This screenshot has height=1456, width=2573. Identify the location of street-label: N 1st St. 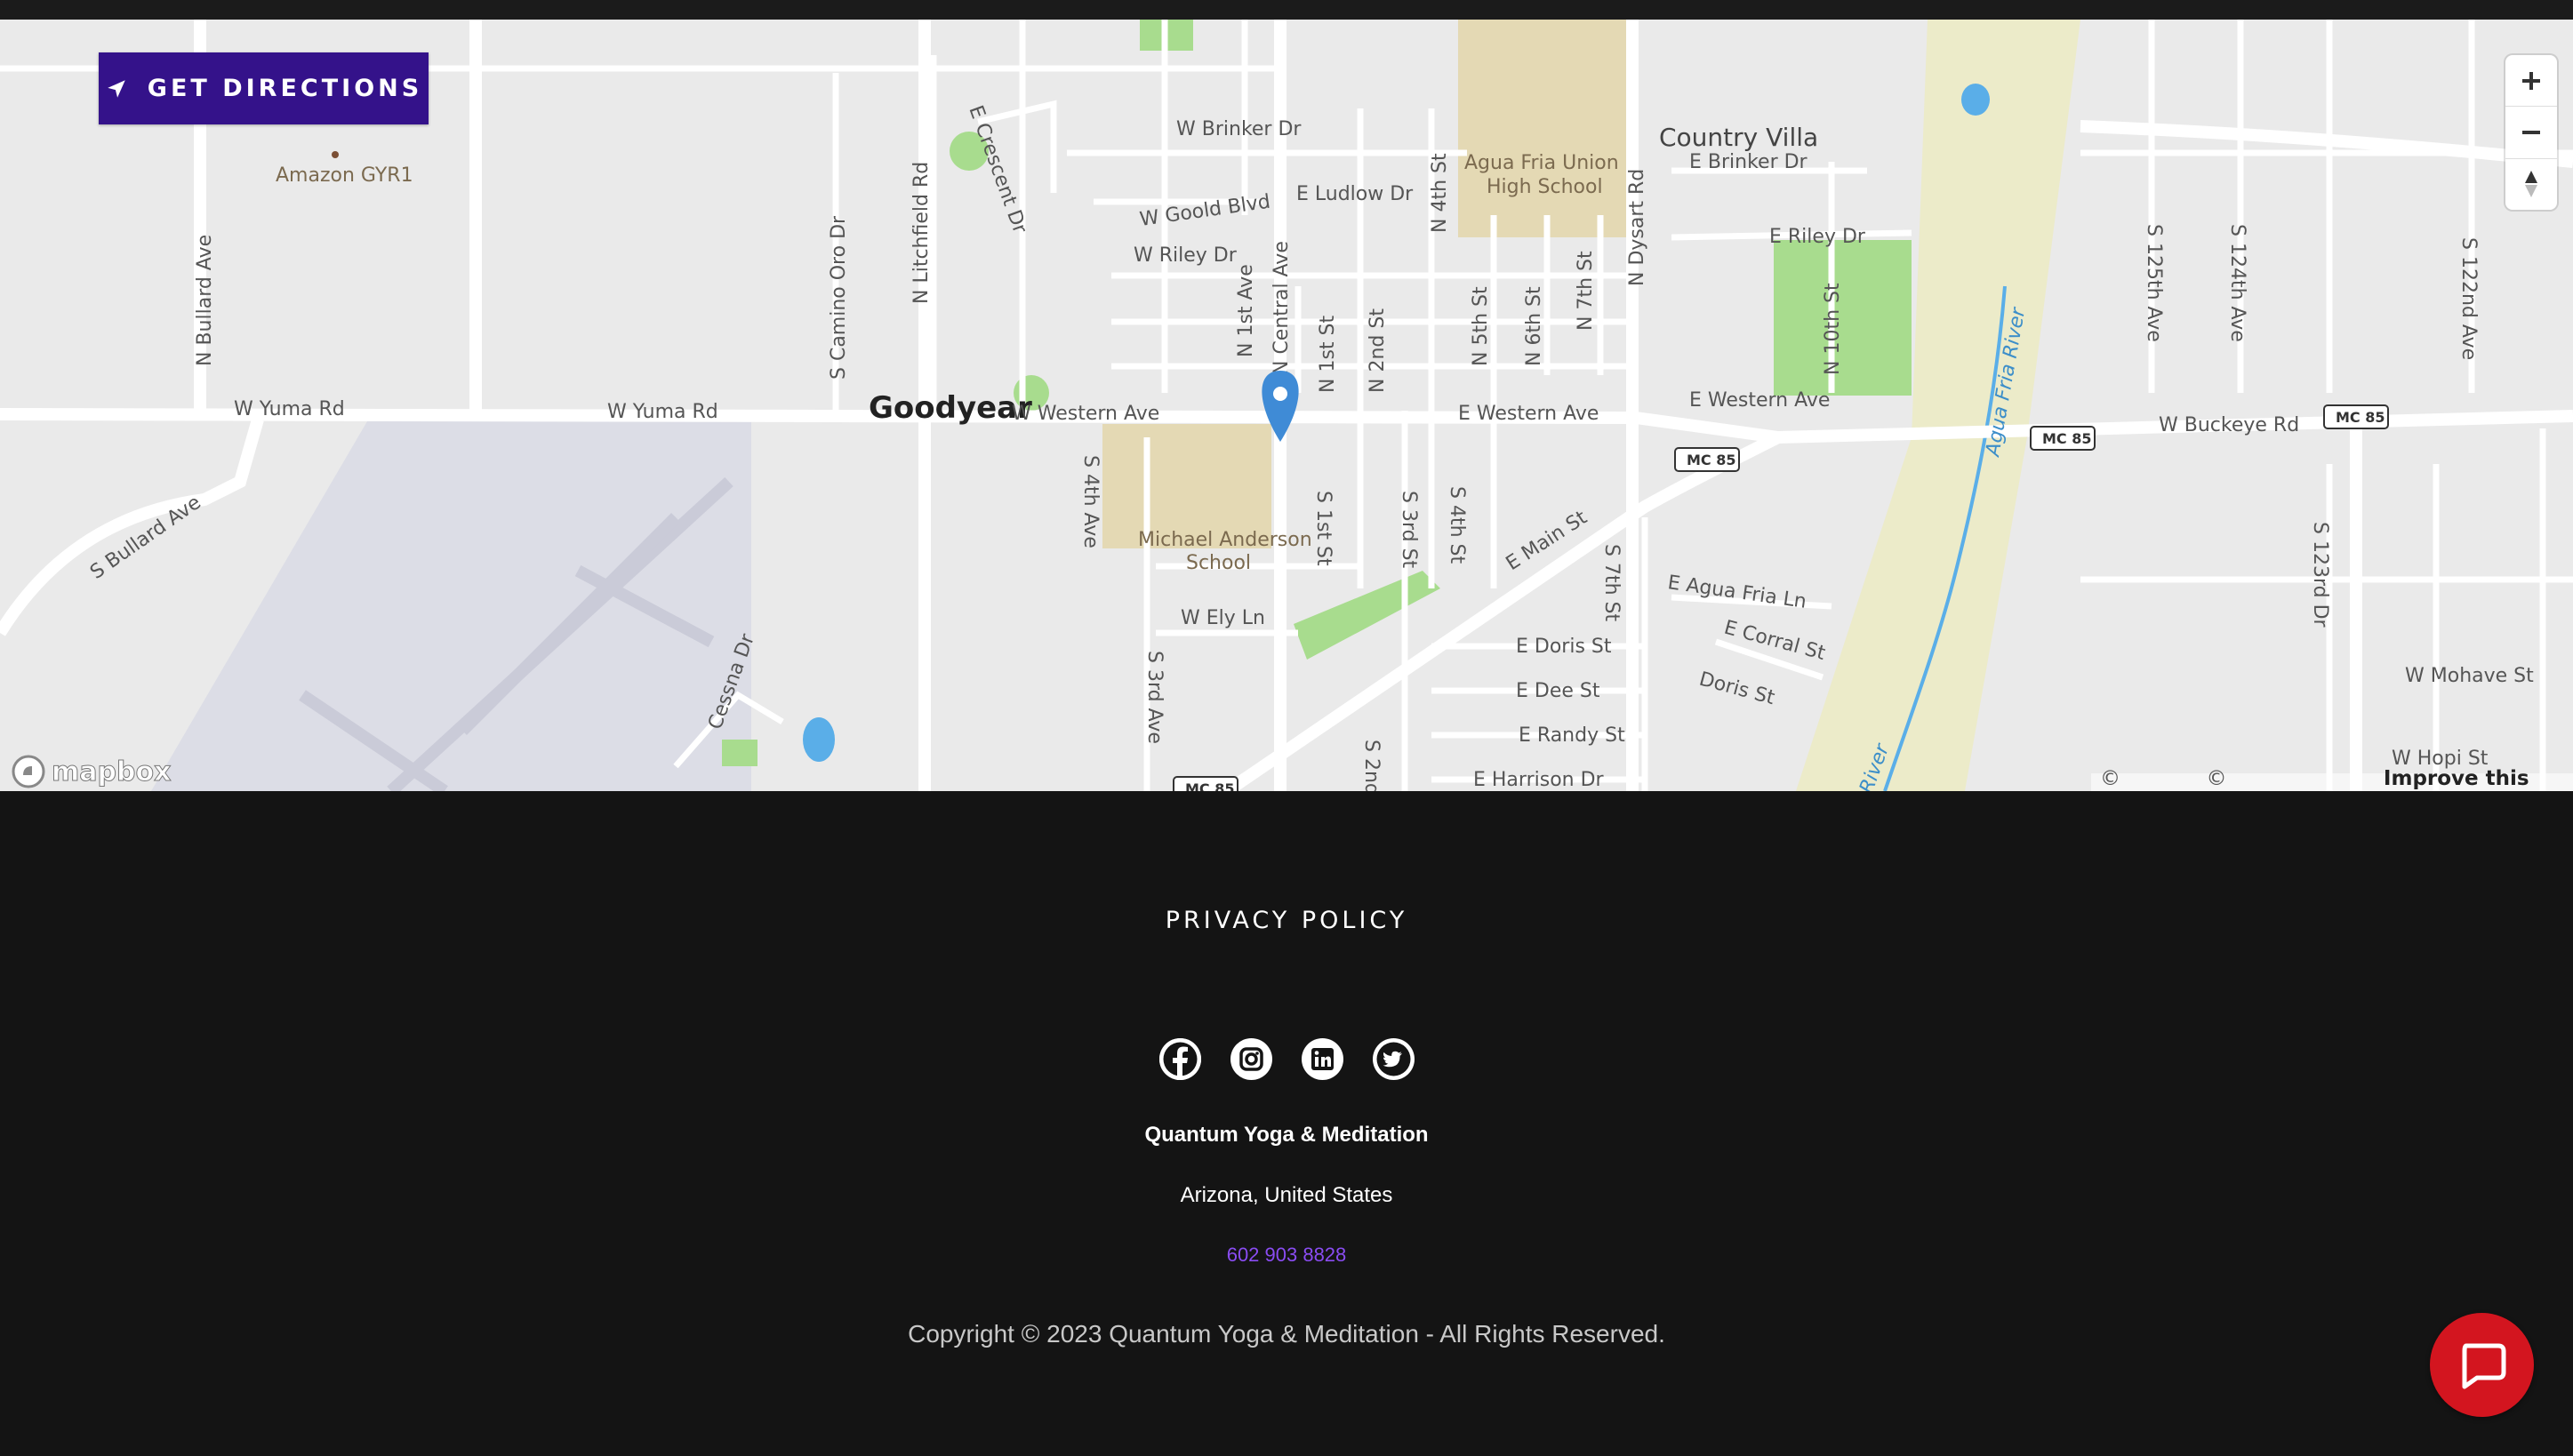
(1328, 354).